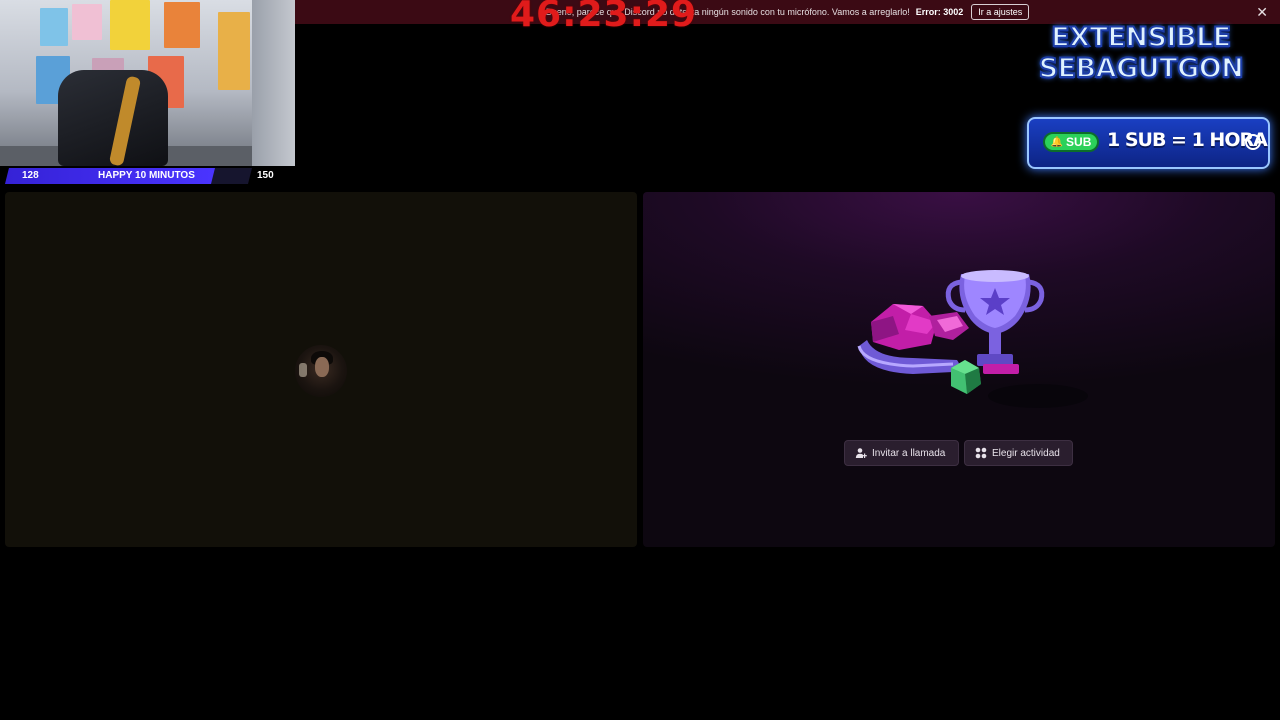 This screenshot has height=720, width=1280. Describe the element at coordinates (1000, 12) in the screenshot. I see `go-to-settings-button: Ir a ajustes` at that location.